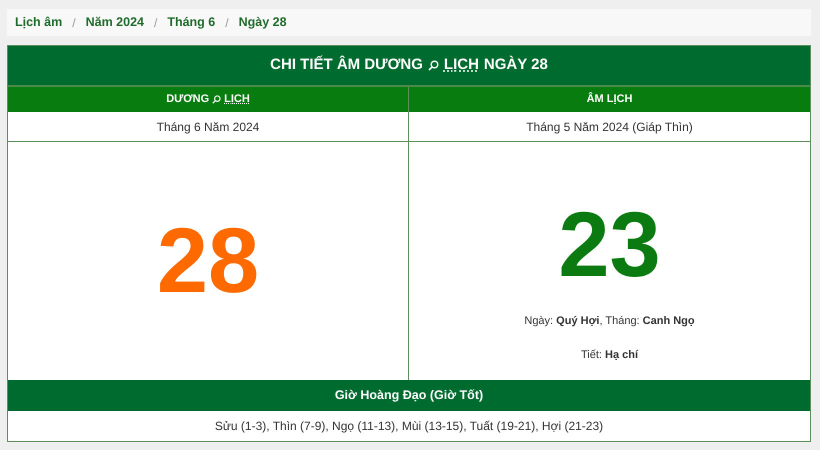 The image size is (820, 450). I want to click on breadcrumb-link: Ngày 28, so click(262, 22).